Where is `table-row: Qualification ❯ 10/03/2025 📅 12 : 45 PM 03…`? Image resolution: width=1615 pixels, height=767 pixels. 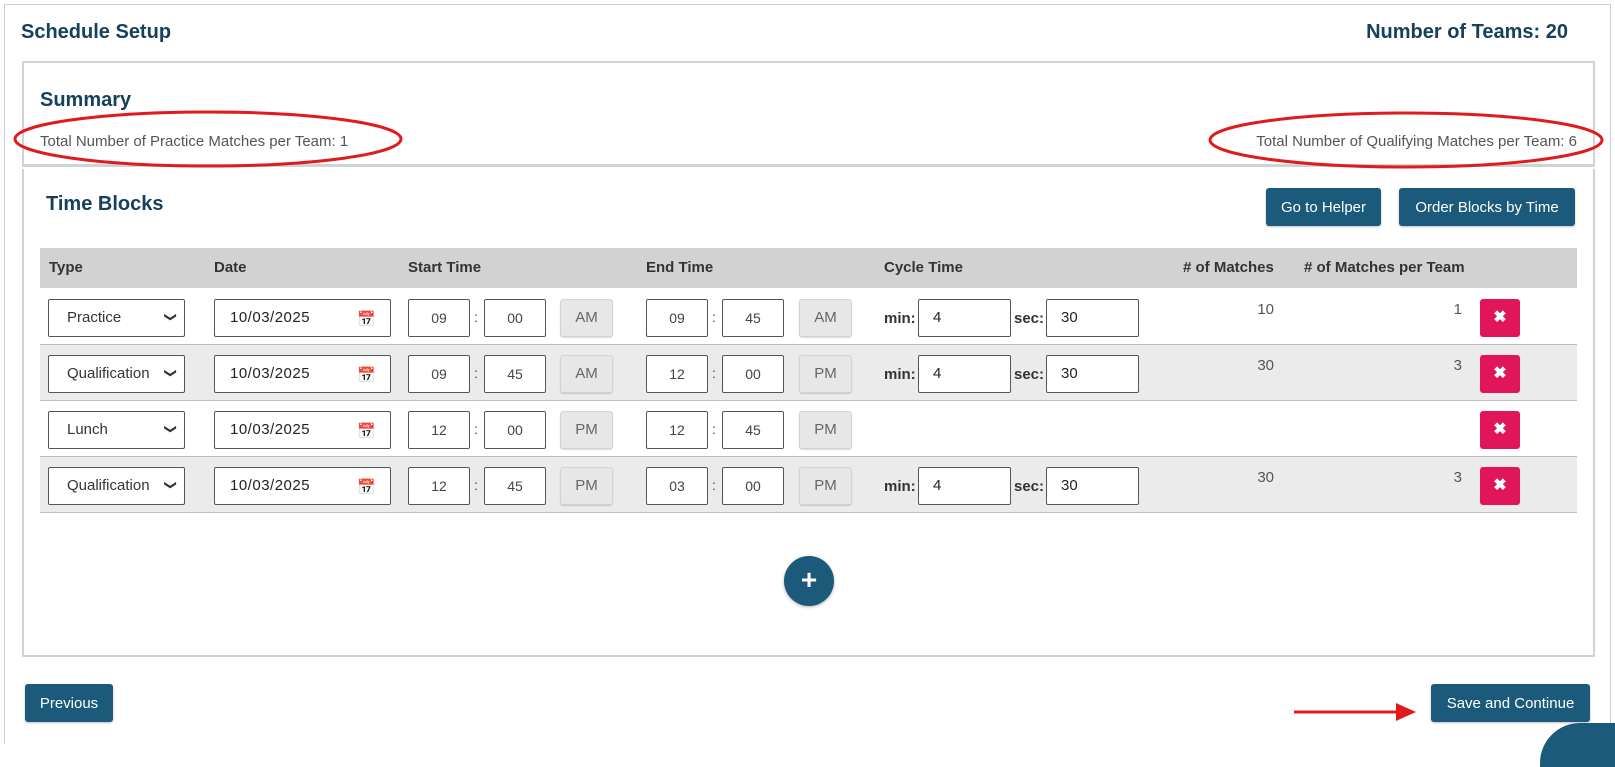
table-row: Qualification ❯ 10/03/2025 📅 12 : 45 PM 03… is located at coordinates (808, 485).